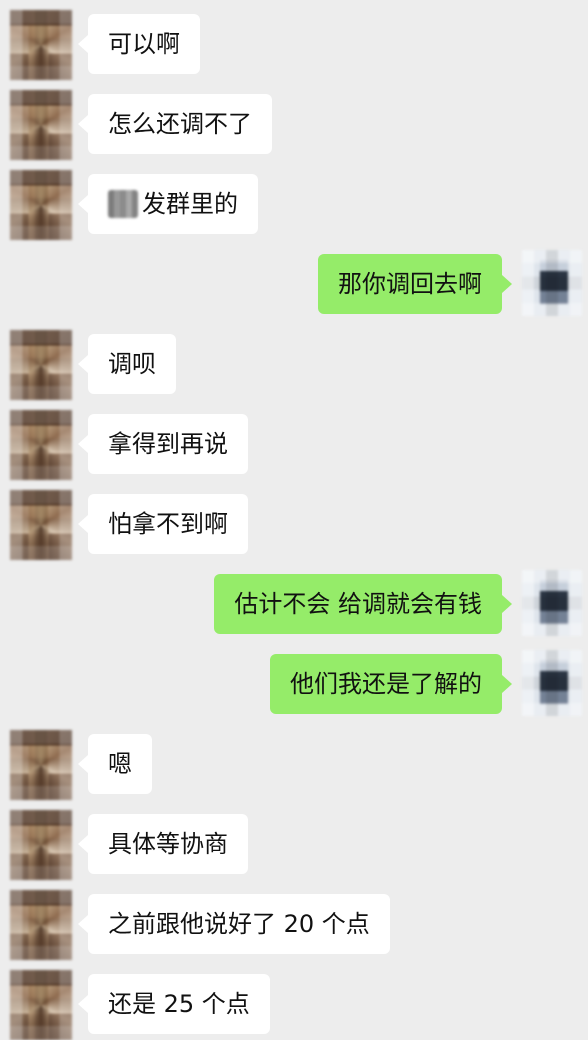  I want to click on message-row: 还是 25 个点, so click(294, 1005).